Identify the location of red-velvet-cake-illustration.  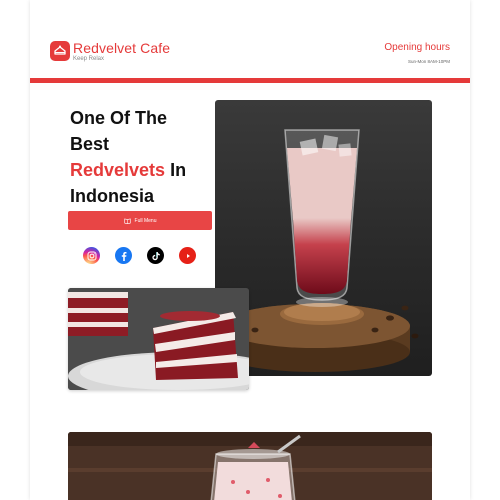
(158, 339).